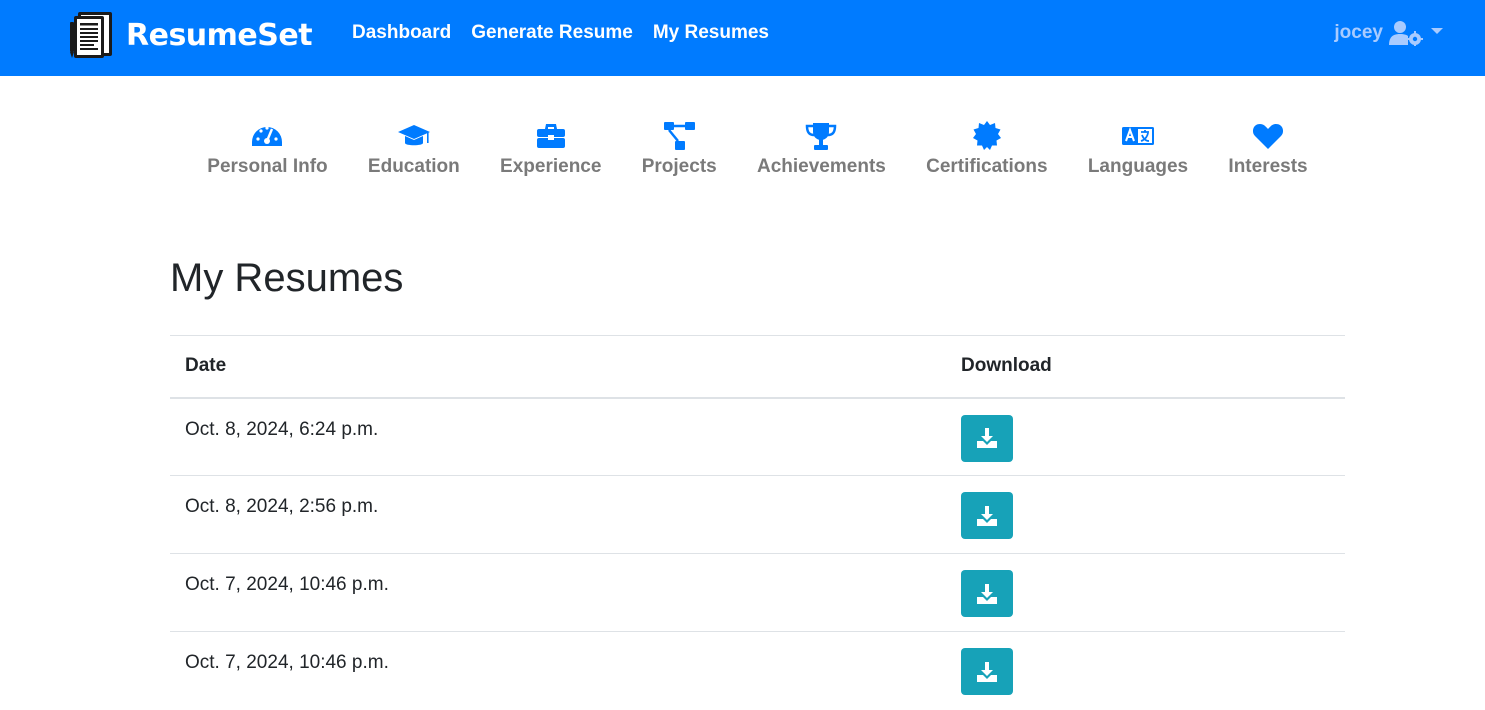 The width and height of the screenshot is (1485, 710). I want to click on table-row: Oct. 8, 2024, 2:56 p.m., so click(757, 514).